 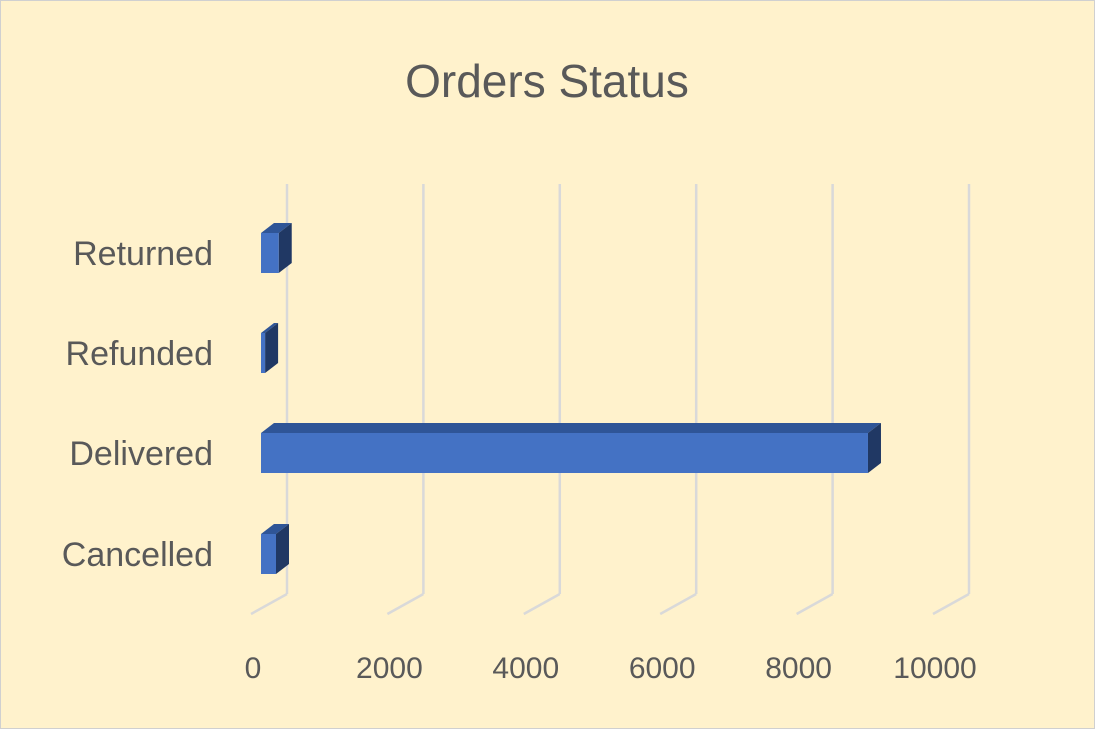 I want to click on category-label: Cancelled, so click(x=137, y=555).